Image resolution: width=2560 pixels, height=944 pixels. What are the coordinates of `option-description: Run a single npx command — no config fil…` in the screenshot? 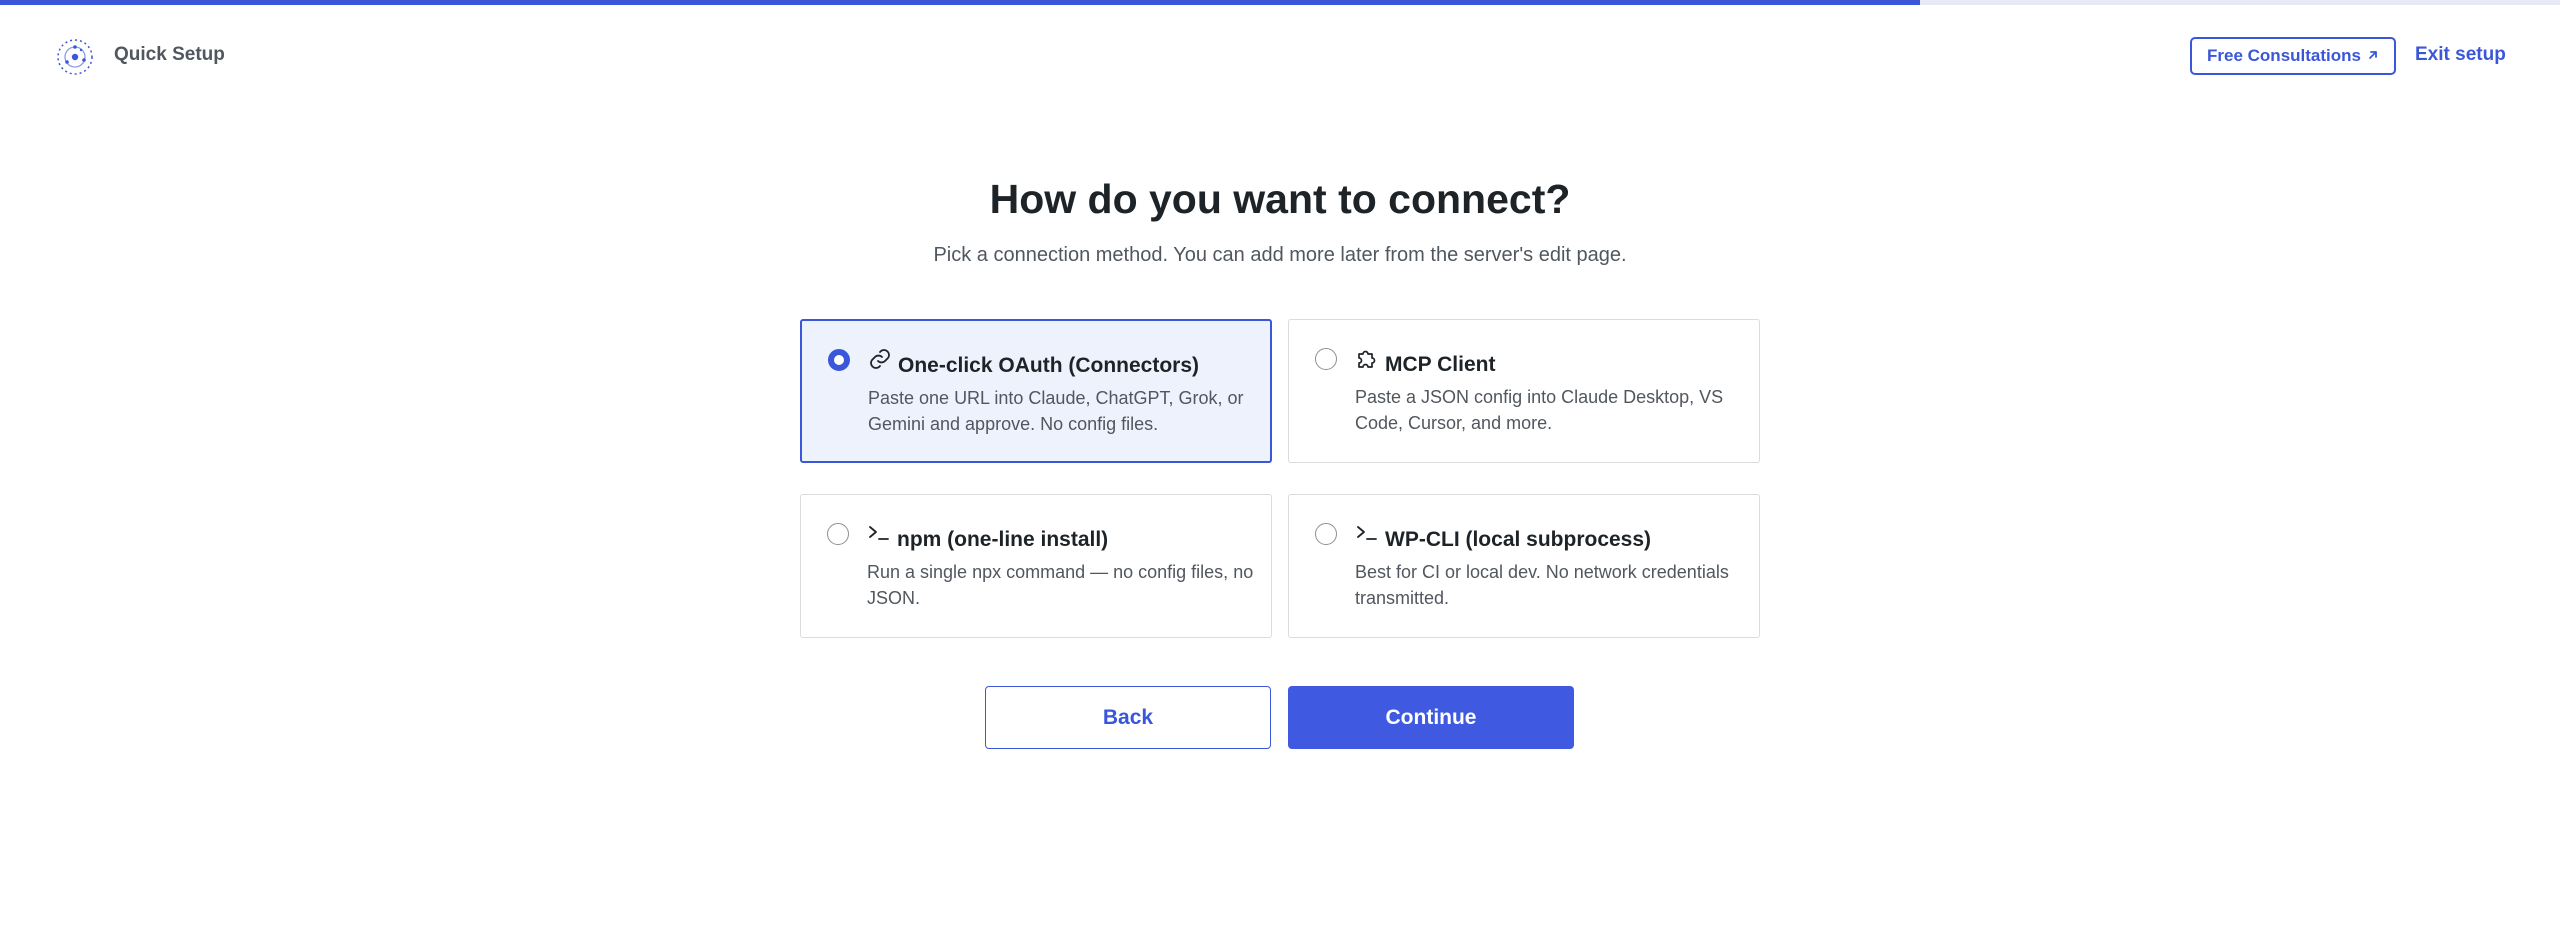 It's located at (1060, 585).